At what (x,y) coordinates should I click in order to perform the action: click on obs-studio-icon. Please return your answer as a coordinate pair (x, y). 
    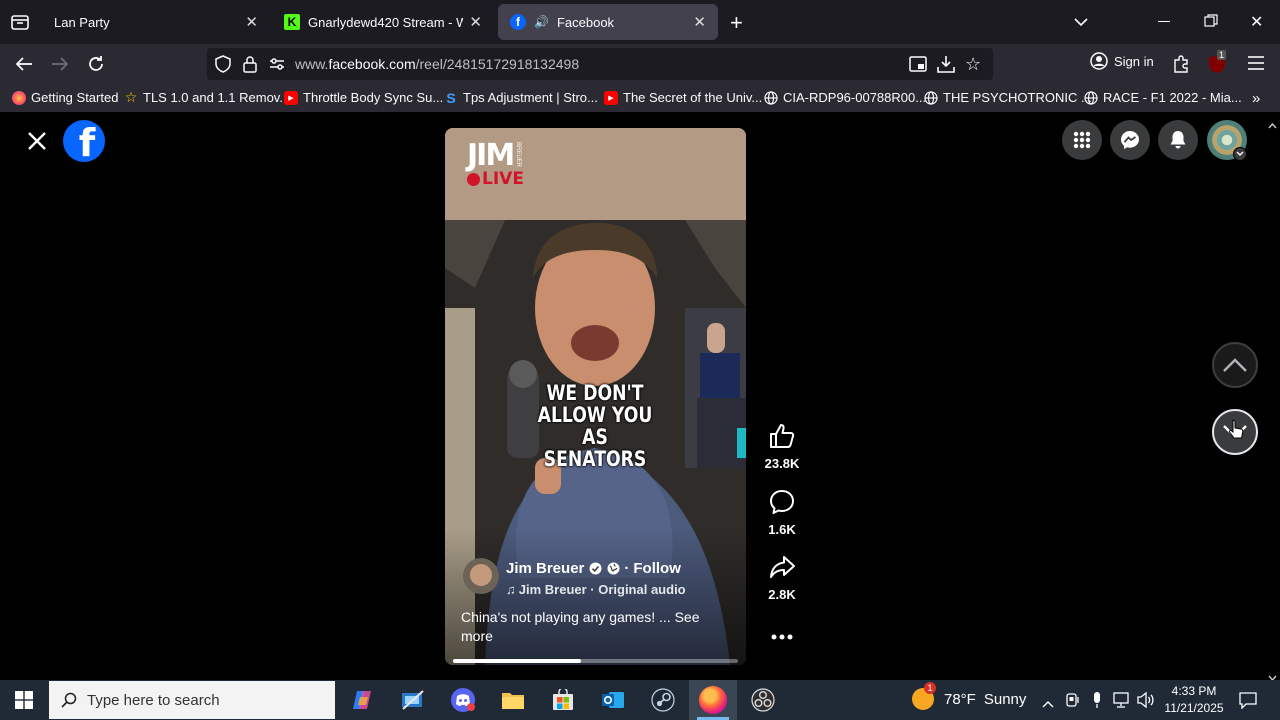
    Looking at the image, I should click on (763, 700).